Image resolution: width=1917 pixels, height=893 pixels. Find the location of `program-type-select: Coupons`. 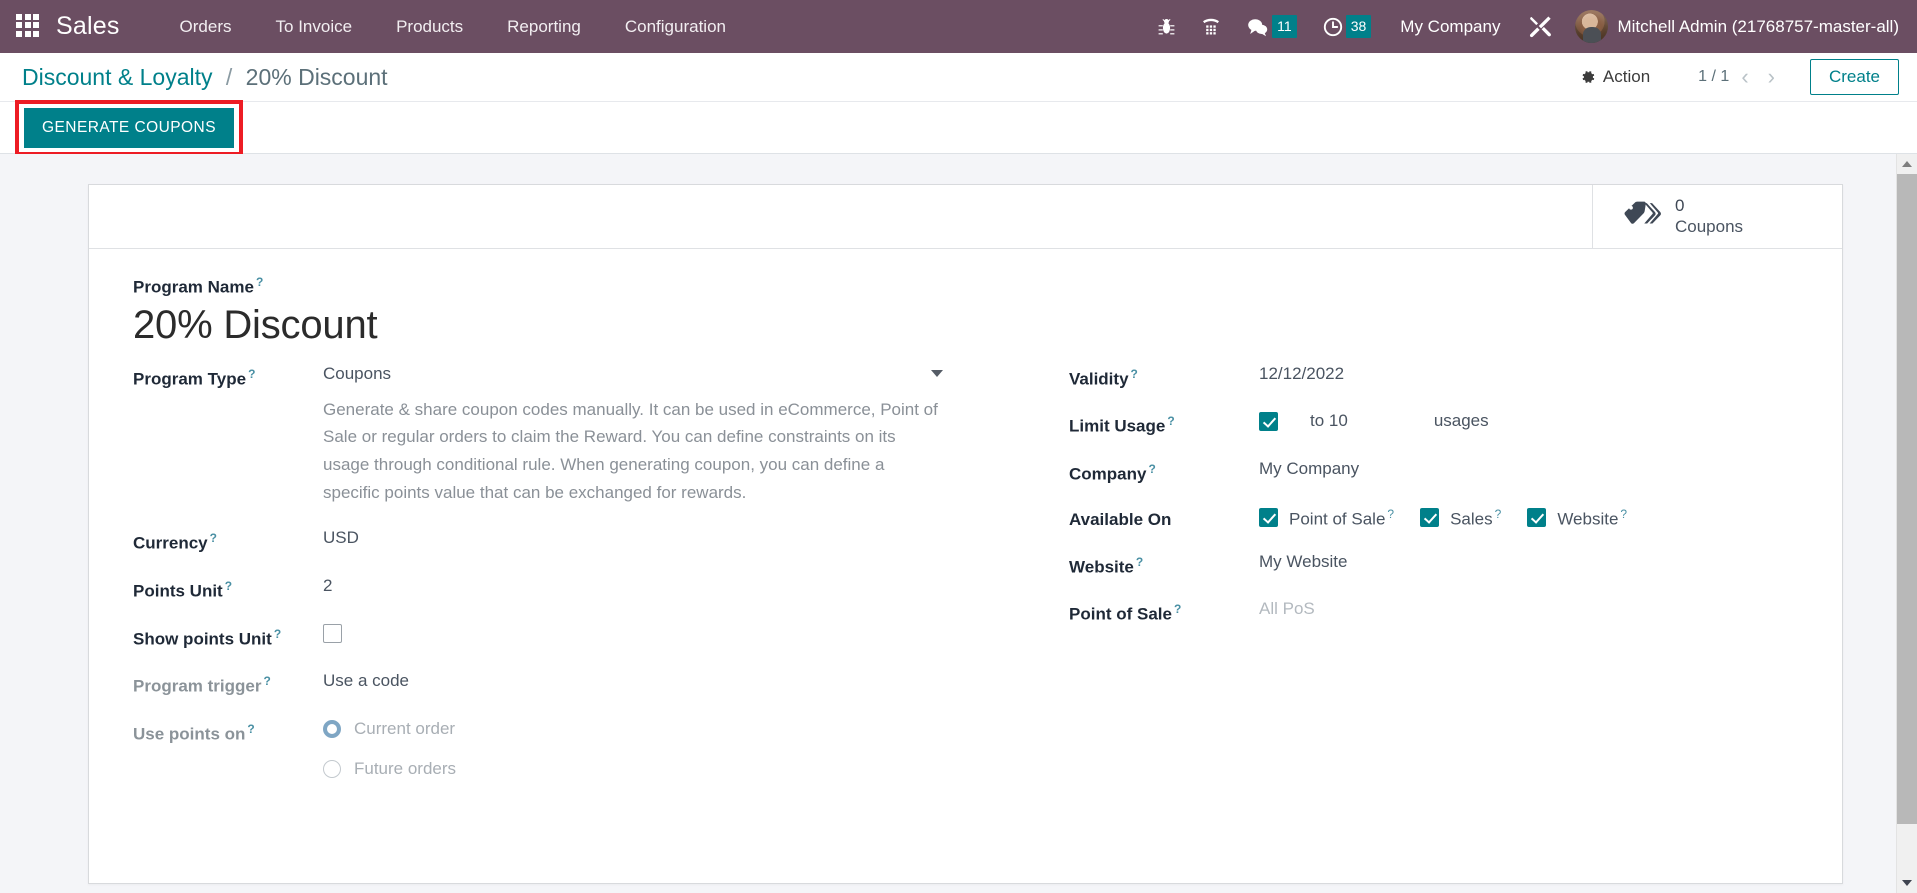

program-type-select: Coupons is located at coordinates (633, 374).